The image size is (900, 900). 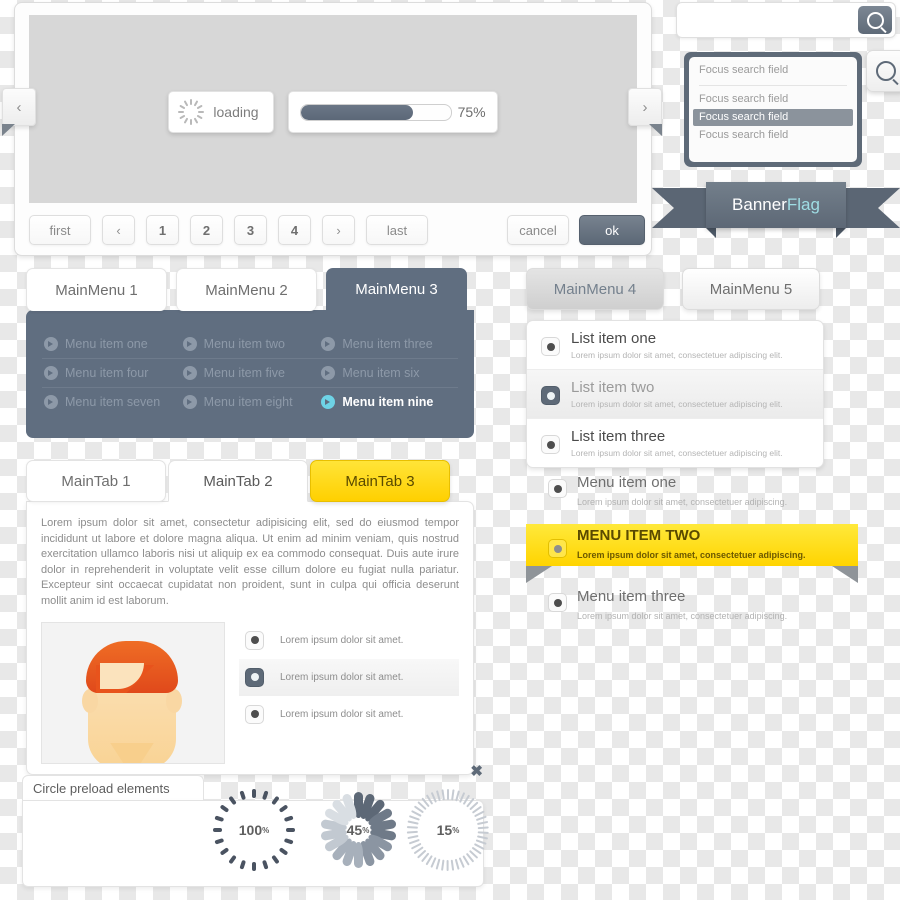 I want to click on preloader-label: 100%, so click(x=254, y=830).